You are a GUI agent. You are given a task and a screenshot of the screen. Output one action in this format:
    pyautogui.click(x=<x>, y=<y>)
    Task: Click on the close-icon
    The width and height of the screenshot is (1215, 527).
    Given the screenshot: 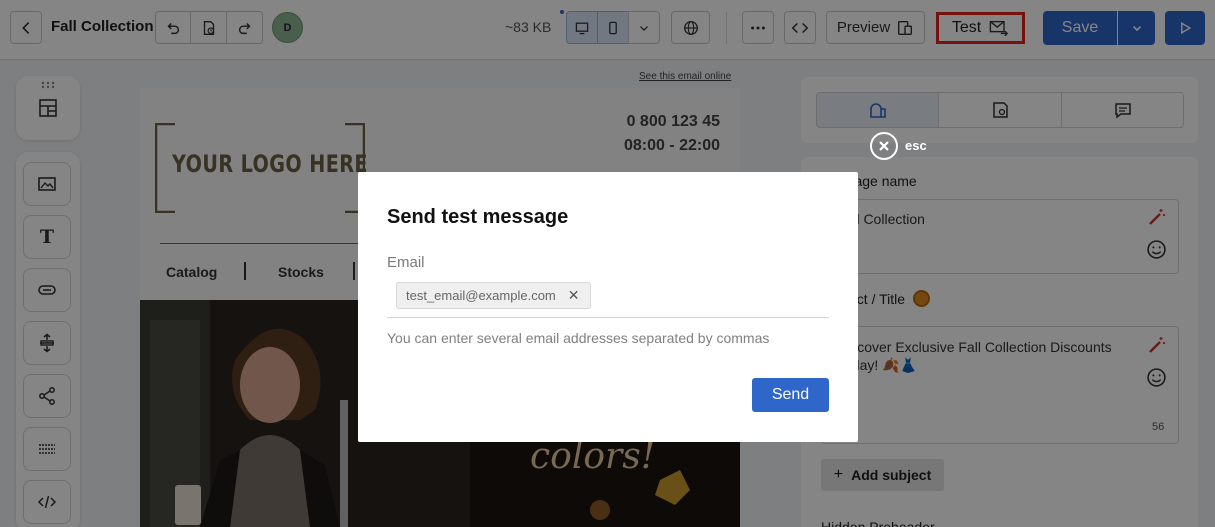 What is the action you would take?
    pyautogui.click(x=884, y=146)
    